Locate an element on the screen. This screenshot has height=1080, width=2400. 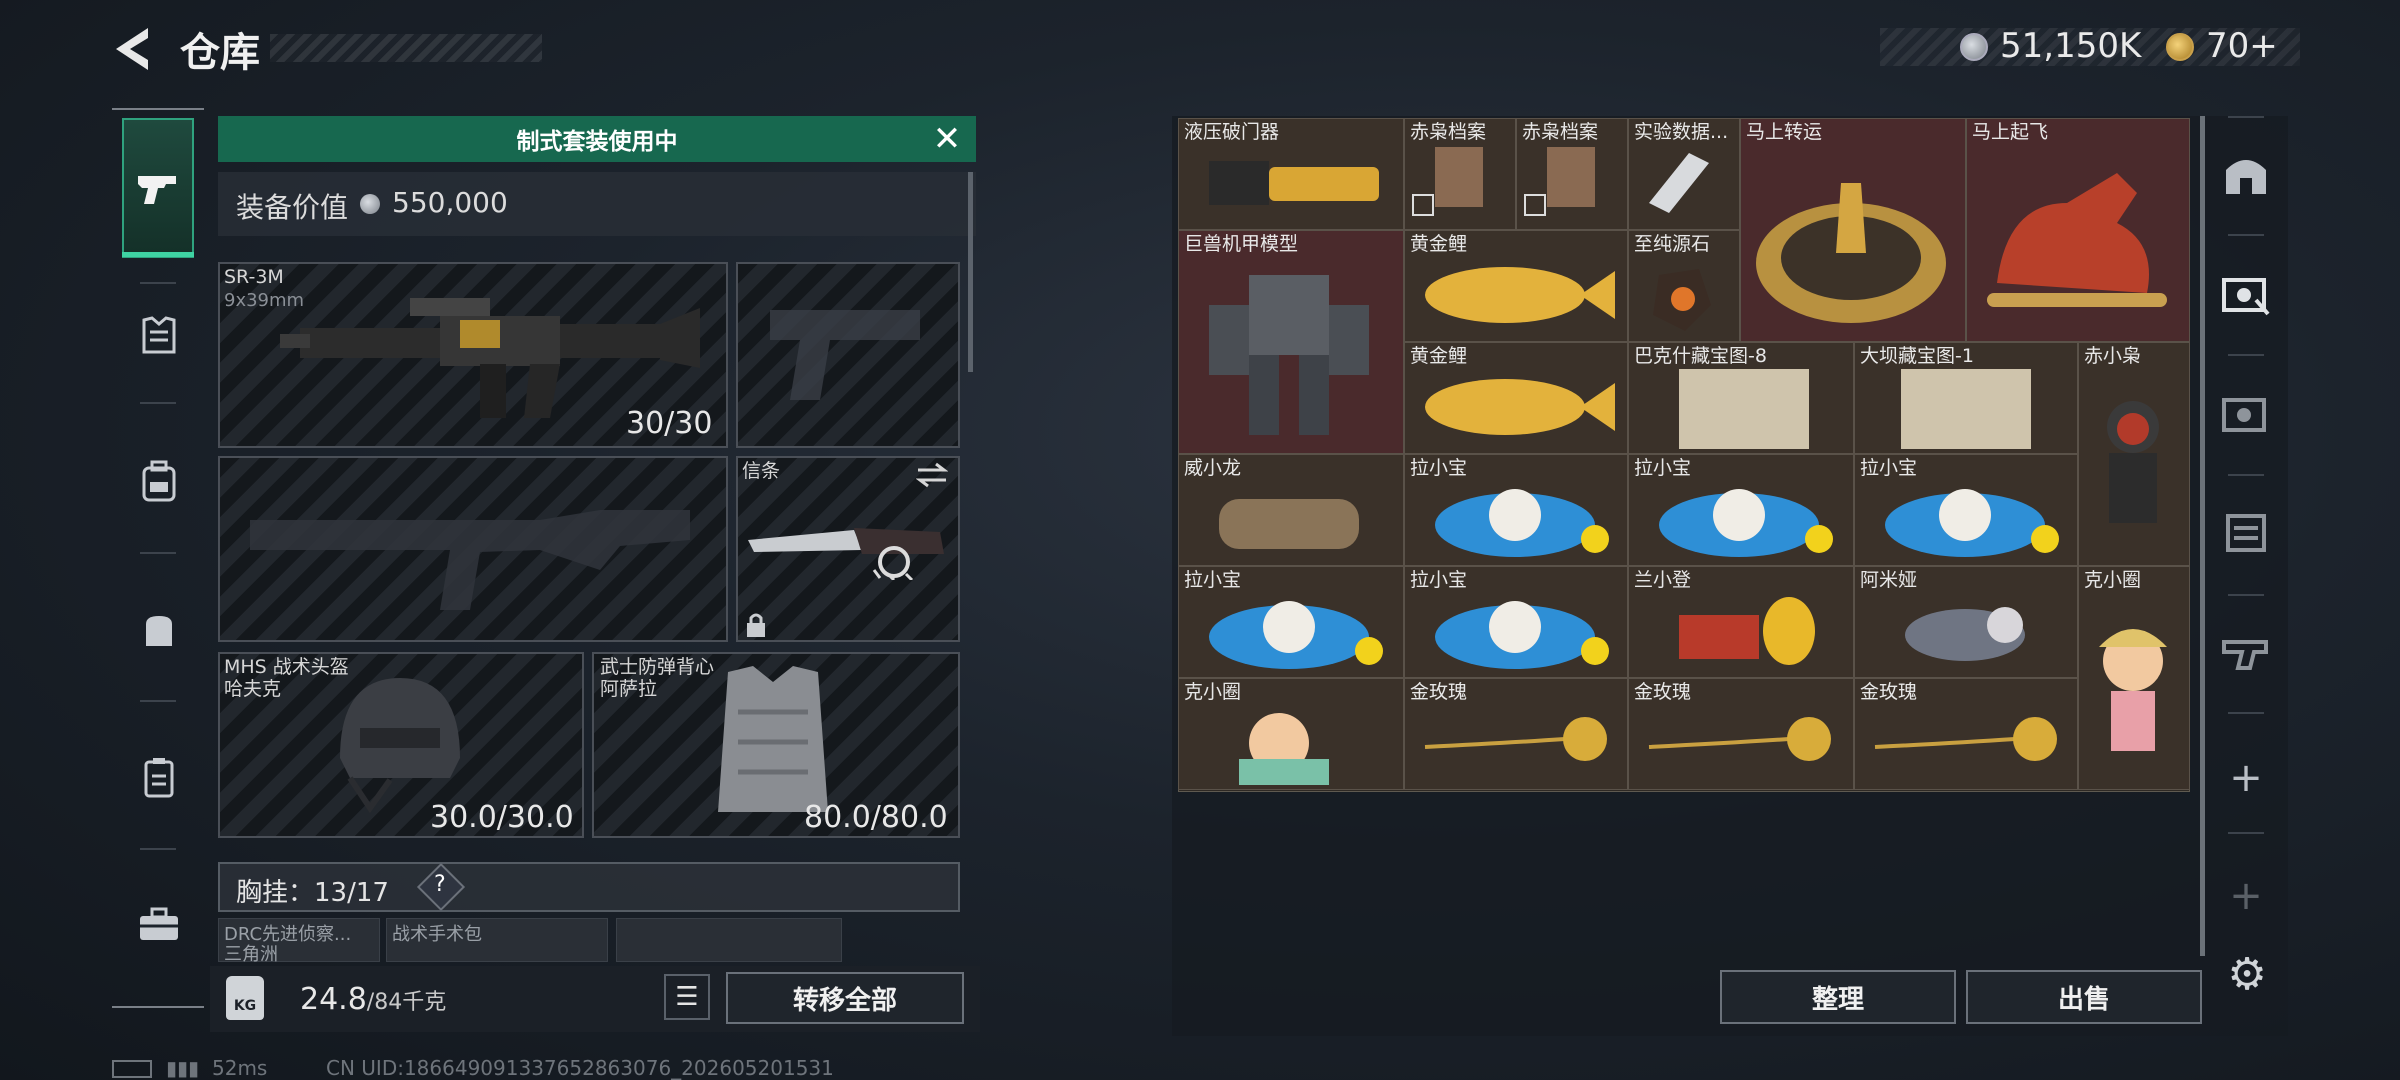
silver-coin-icon is located at coordinates (370, 204).